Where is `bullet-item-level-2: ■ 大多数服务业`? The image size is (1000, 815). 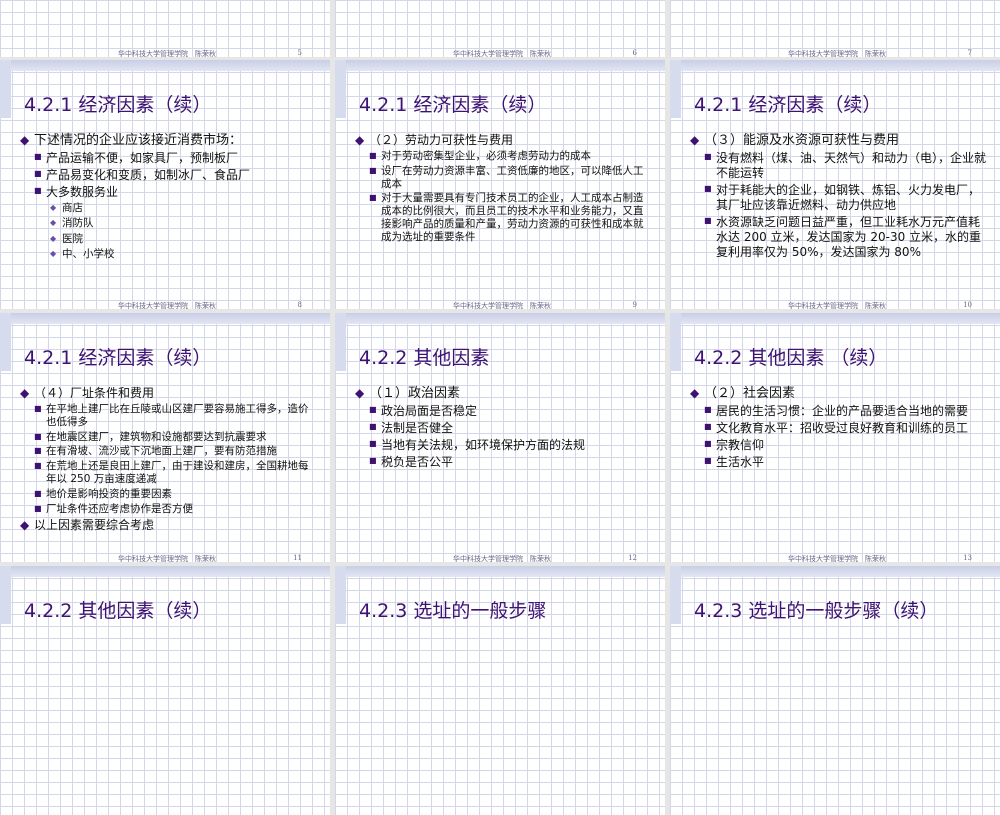
bullet-item-level-2: ■ 大多数服务业 is located at coordinates (168, 192).